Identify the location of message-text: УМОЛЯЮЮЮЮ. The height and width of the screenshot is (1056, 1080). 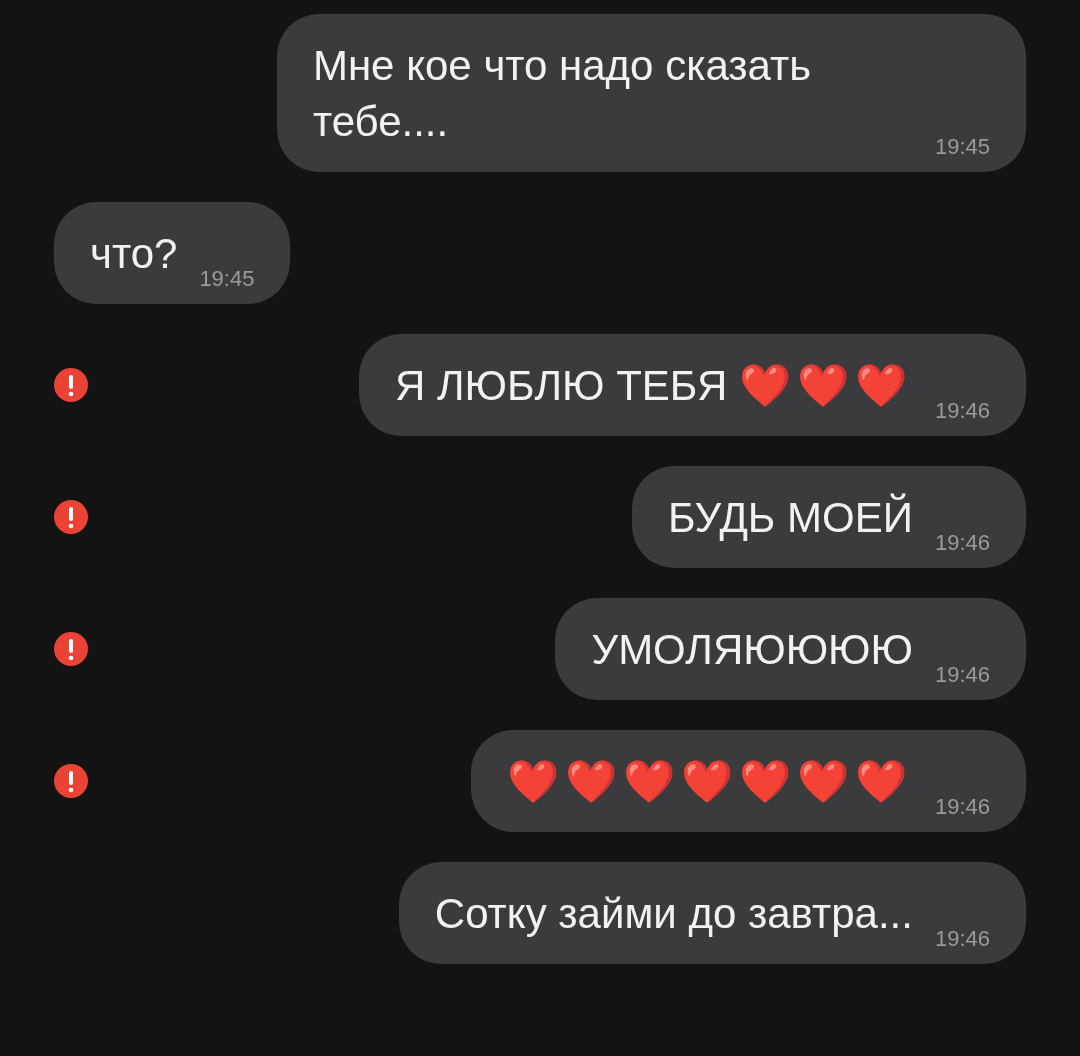
(752, 650).